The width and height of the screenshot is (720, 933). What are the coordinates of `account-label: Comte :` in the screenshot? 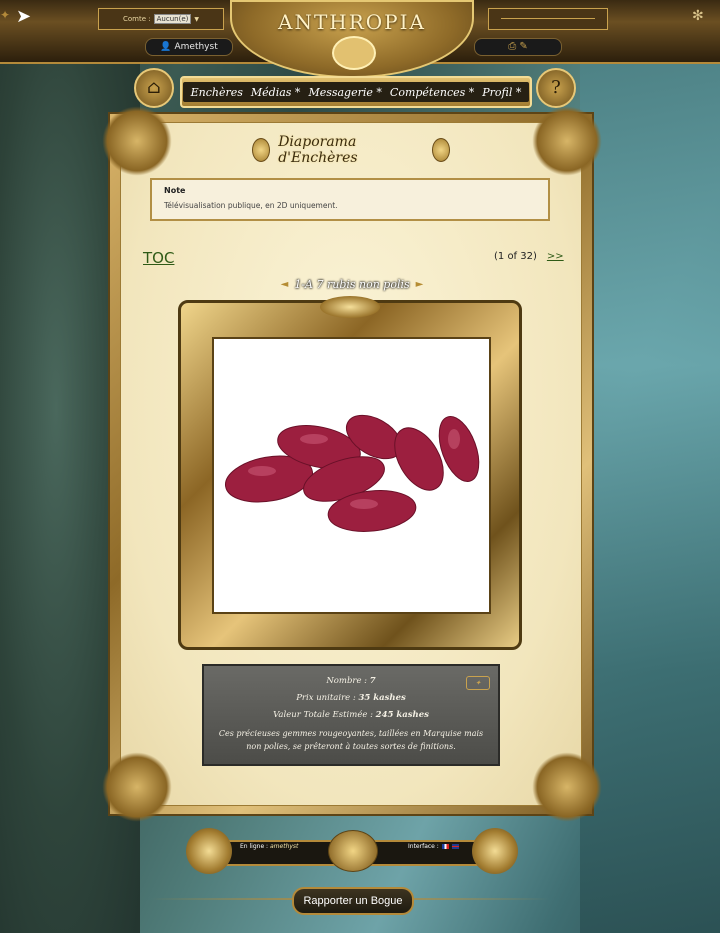 It's located at (137, 19).